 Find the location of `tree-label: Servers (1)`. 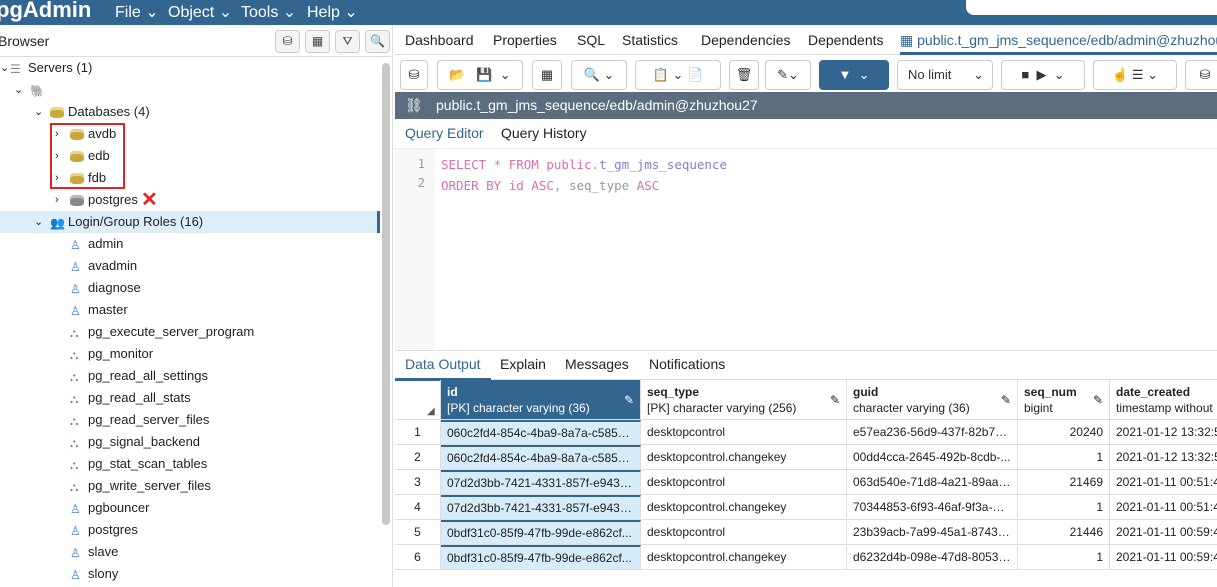

tree-label: Servers (1) is located at coordinates (60, 67).